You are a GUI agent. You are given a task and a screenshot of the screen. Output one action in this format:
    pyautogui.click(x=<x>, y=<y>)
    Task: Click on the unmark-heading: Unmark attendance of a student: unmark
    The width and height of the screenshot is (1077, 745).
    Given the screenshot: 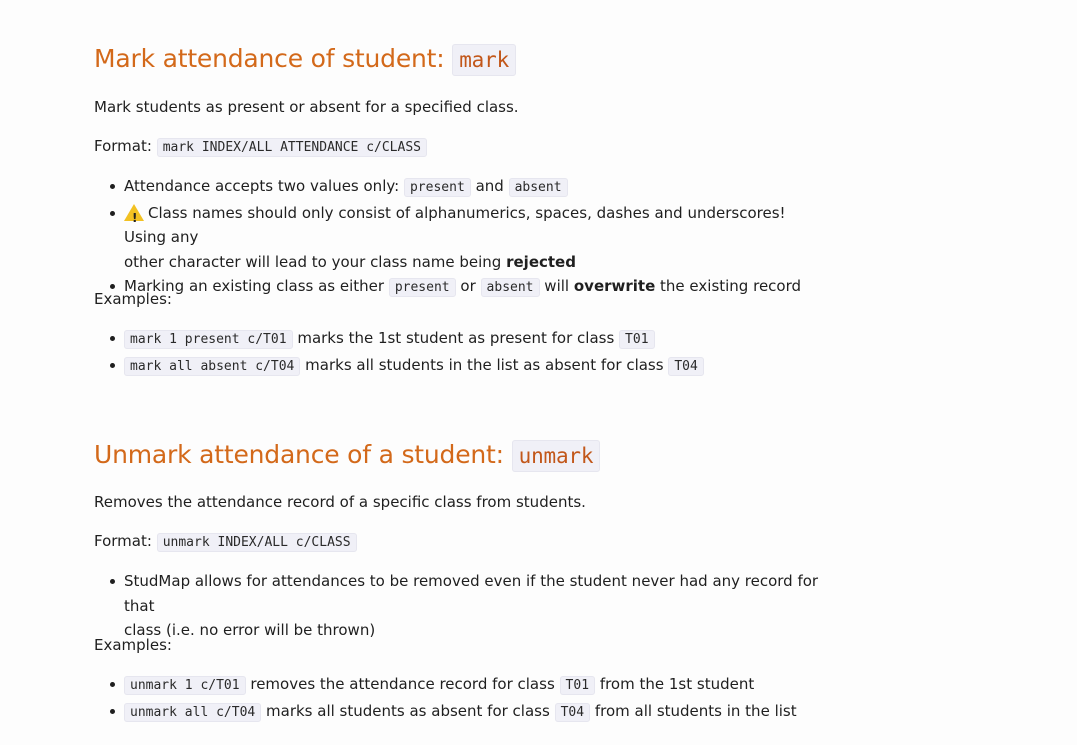 What is the action you would take?
    pyautogui.click(x=347, y=456)
    